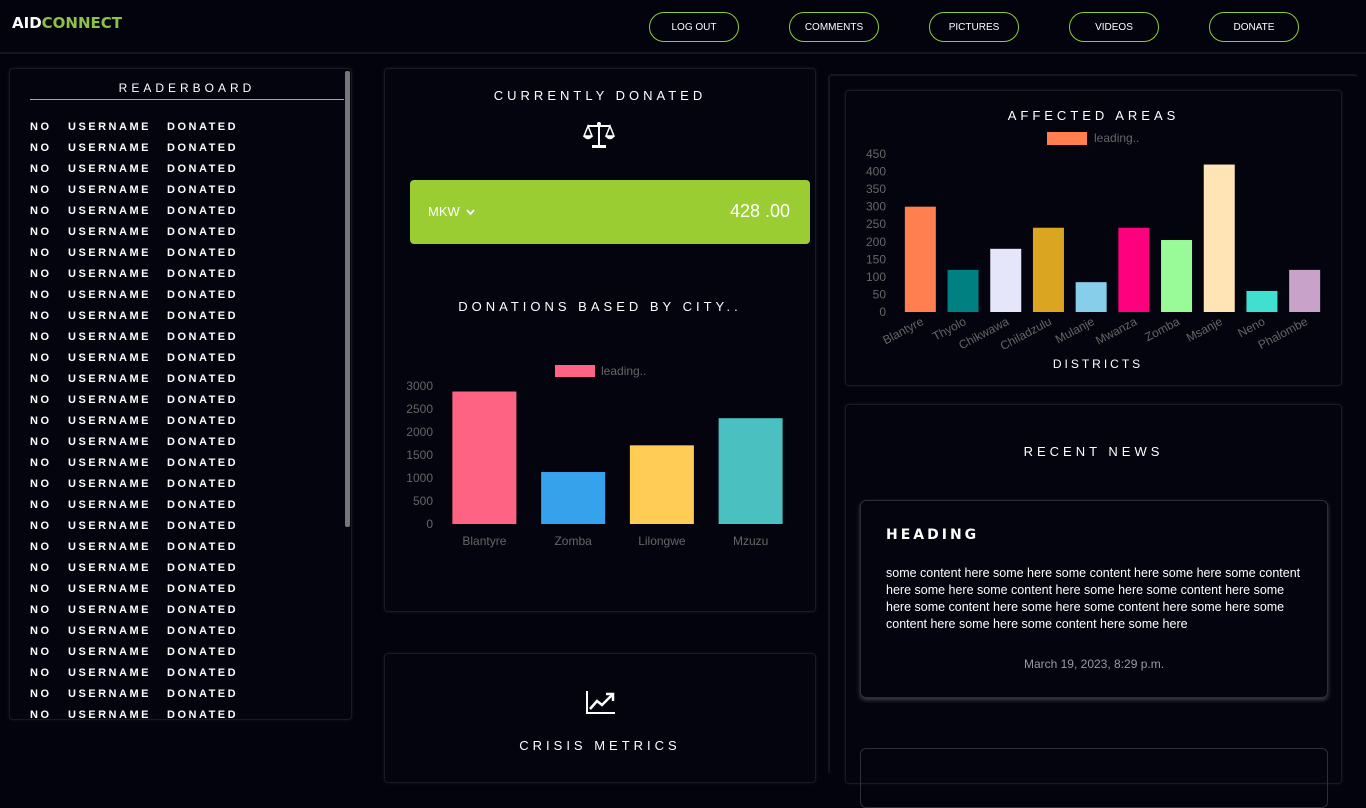 The image size is (1366, 808). Describe the element at coordinates (347, 299) in the screenshot. I see `leaderboard-scrollbar` at that location.